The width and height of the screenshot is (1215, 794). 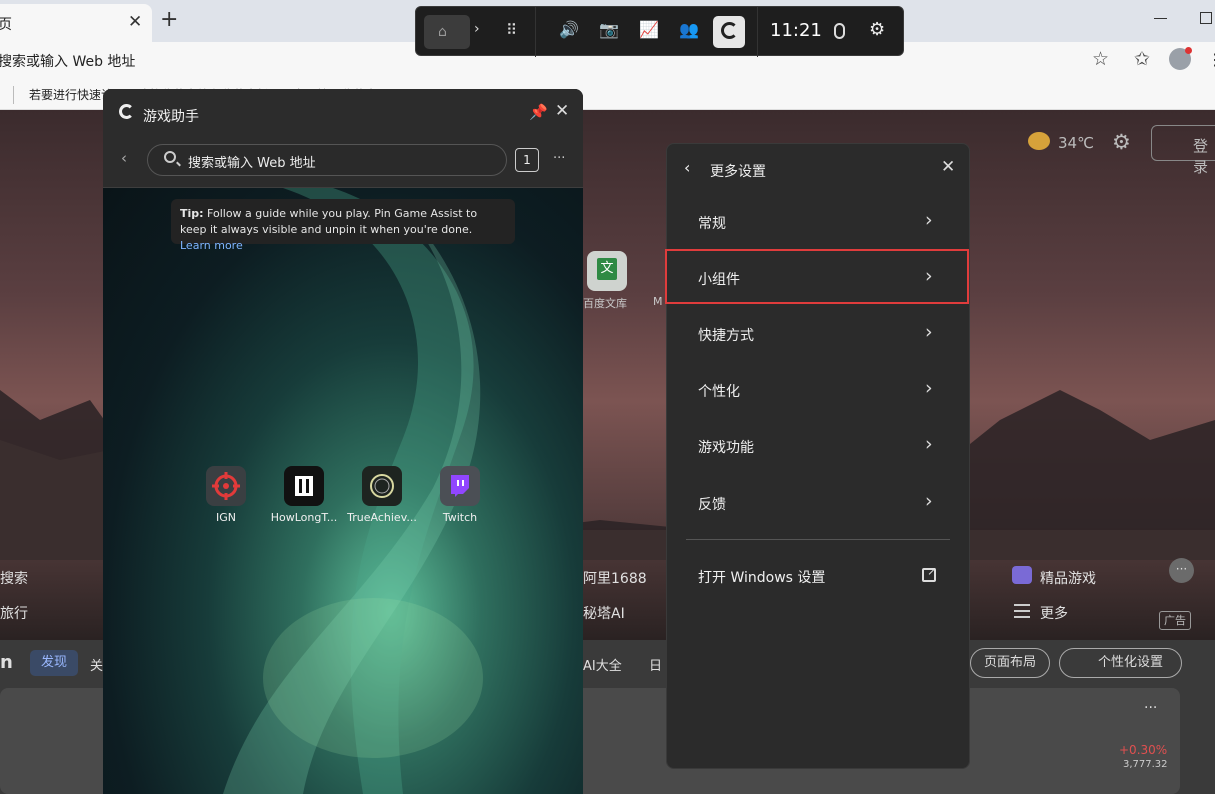 What do you see at coordinates (929, 573) in the screenshot?
I see `external-link-icon` at bounding box center [929, 573].